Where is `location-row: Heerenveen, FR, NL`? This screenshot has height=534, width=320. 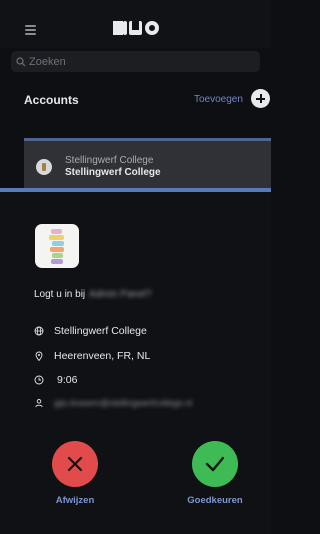
location-row: Heerenveen, FR, NL is located at coordinates (92, 356).